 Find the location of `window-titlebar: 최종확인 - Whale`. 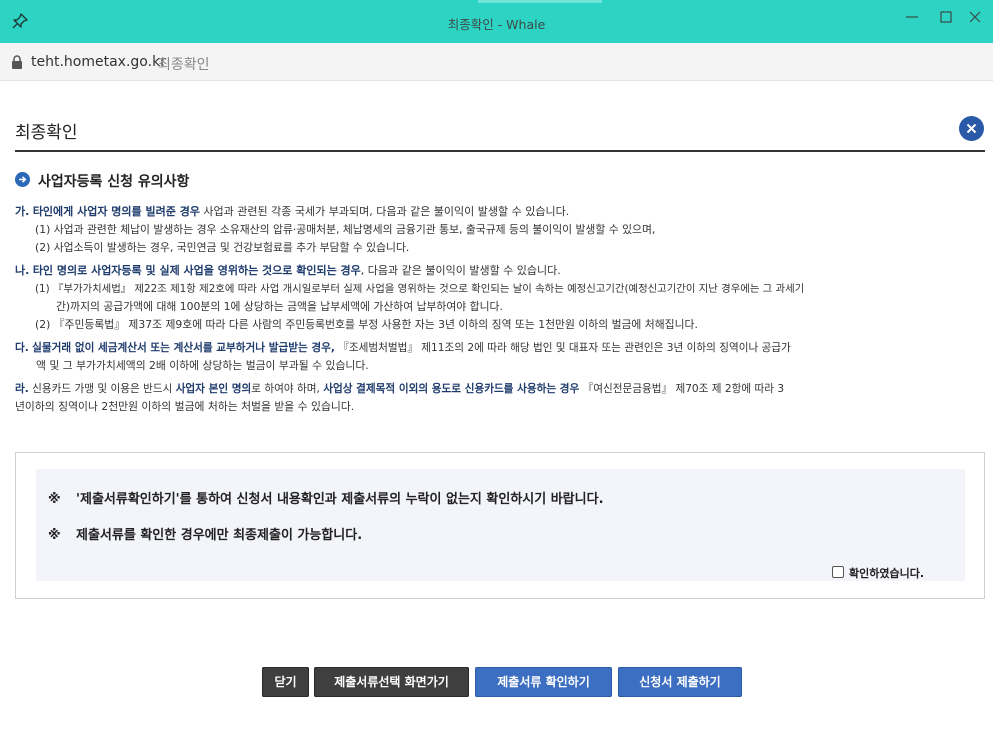

window-titlebar: 최종확인 - Whale is located at coordinates (496, 21).